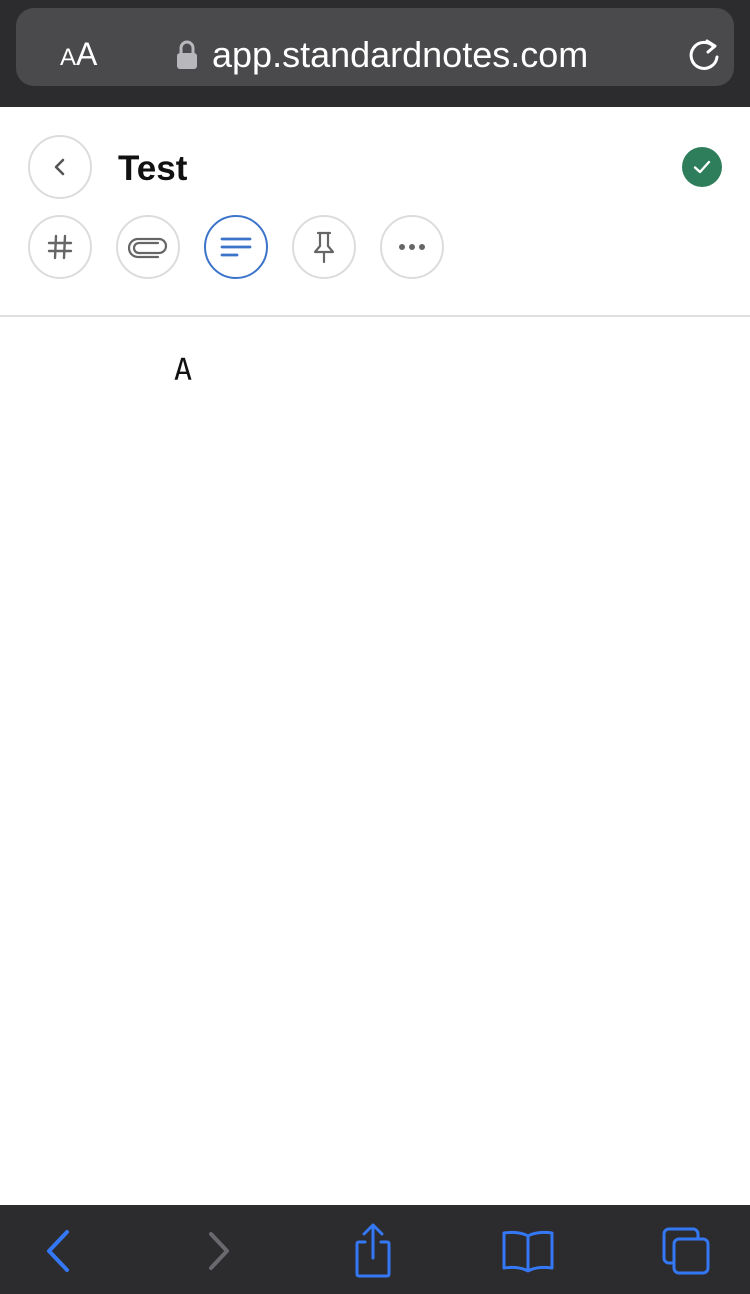 This screenshot has width=750, height=1294. I want to click on tags-button, so click(60, 247).